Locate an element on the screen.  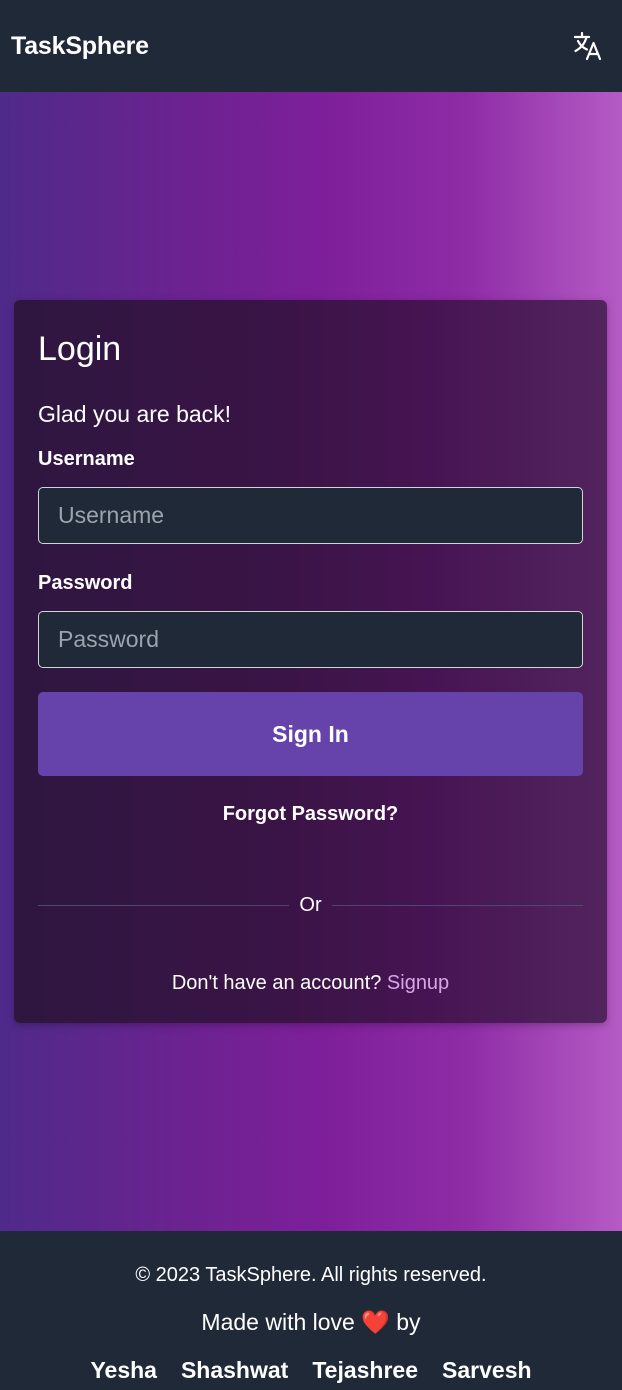
password-input is located at coordinates (310, 639).